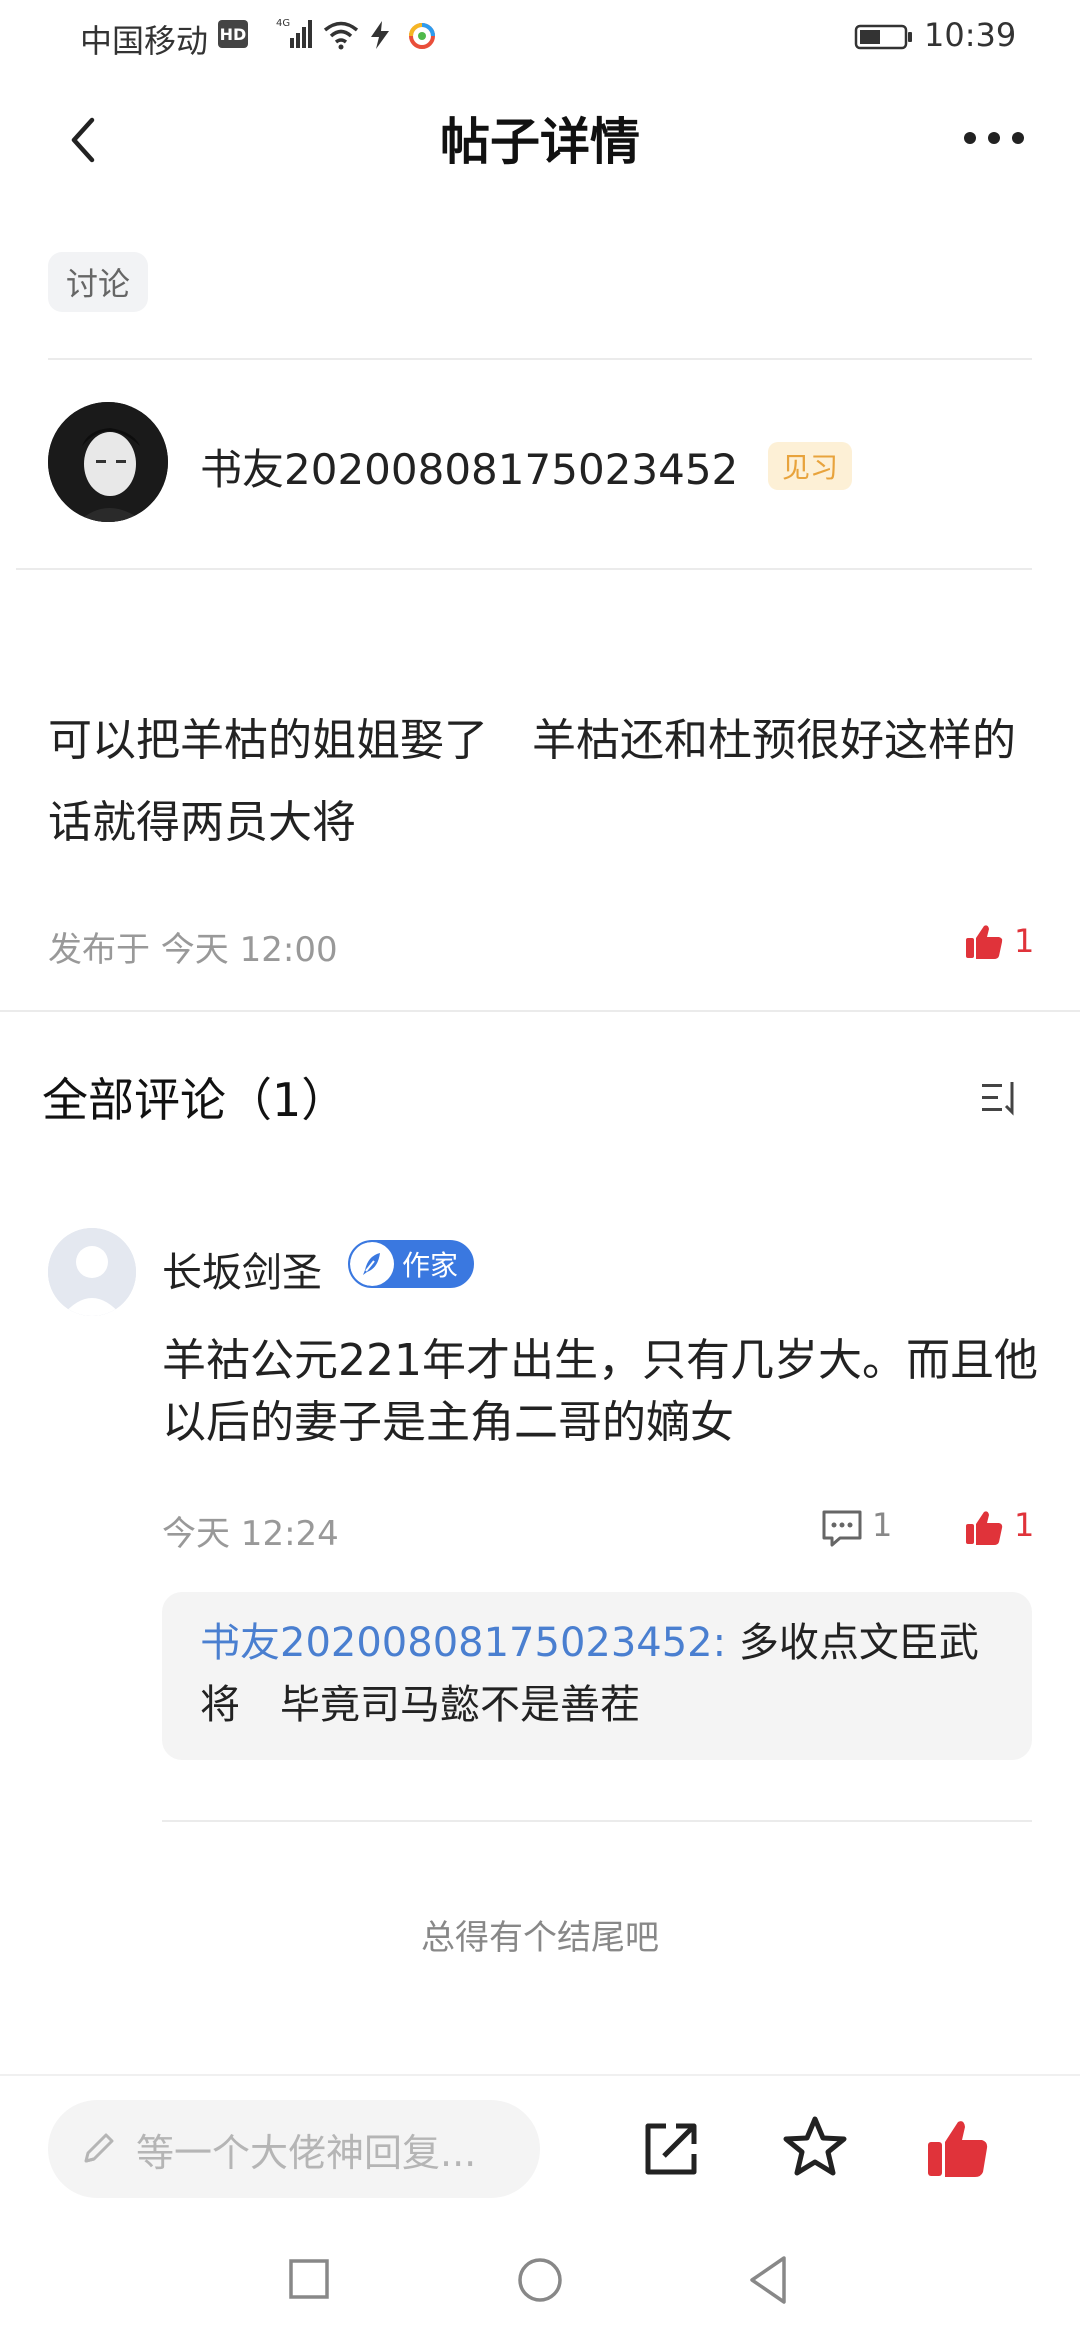 The height and width of the screenshot is (2340, 1080). What do you see at coordinates (540, 2280) in the screenshot?
I see `home-icon` at bounding box center [540, 2280].